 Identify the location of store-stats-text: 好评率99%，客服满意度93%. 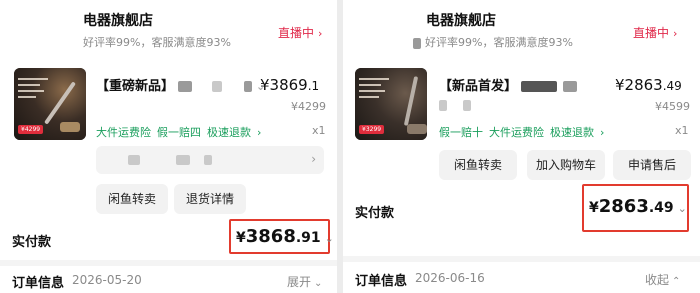
(499, 42).